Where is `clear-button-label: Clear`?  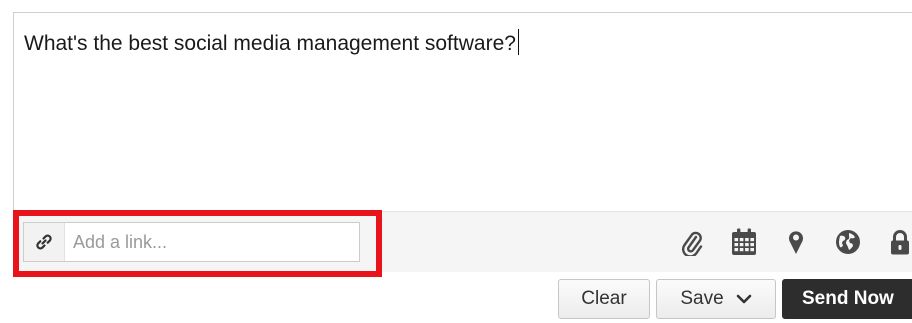 clear-button-label: Clear is located at coordinates (604, 298).